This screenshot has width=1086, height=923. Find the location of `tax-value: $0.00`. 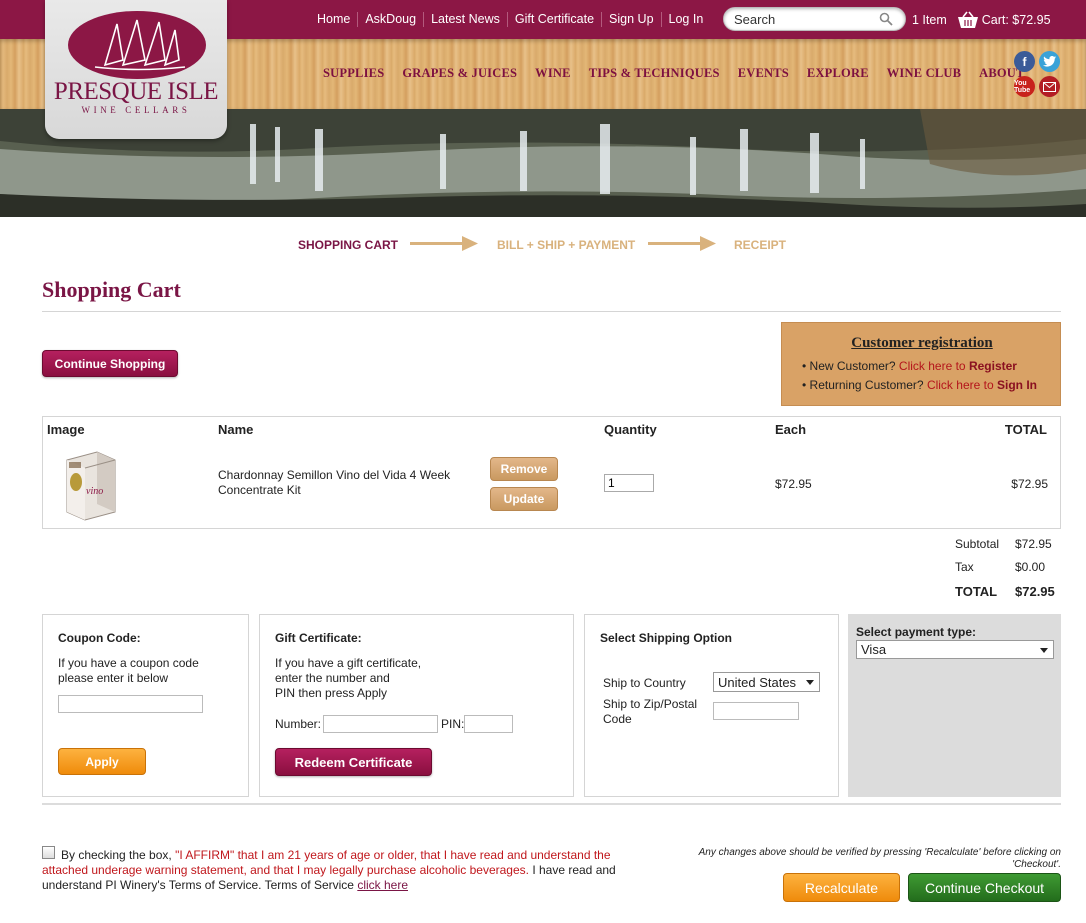

tax-value: $0.00 is located at coordinates (1030, 567).